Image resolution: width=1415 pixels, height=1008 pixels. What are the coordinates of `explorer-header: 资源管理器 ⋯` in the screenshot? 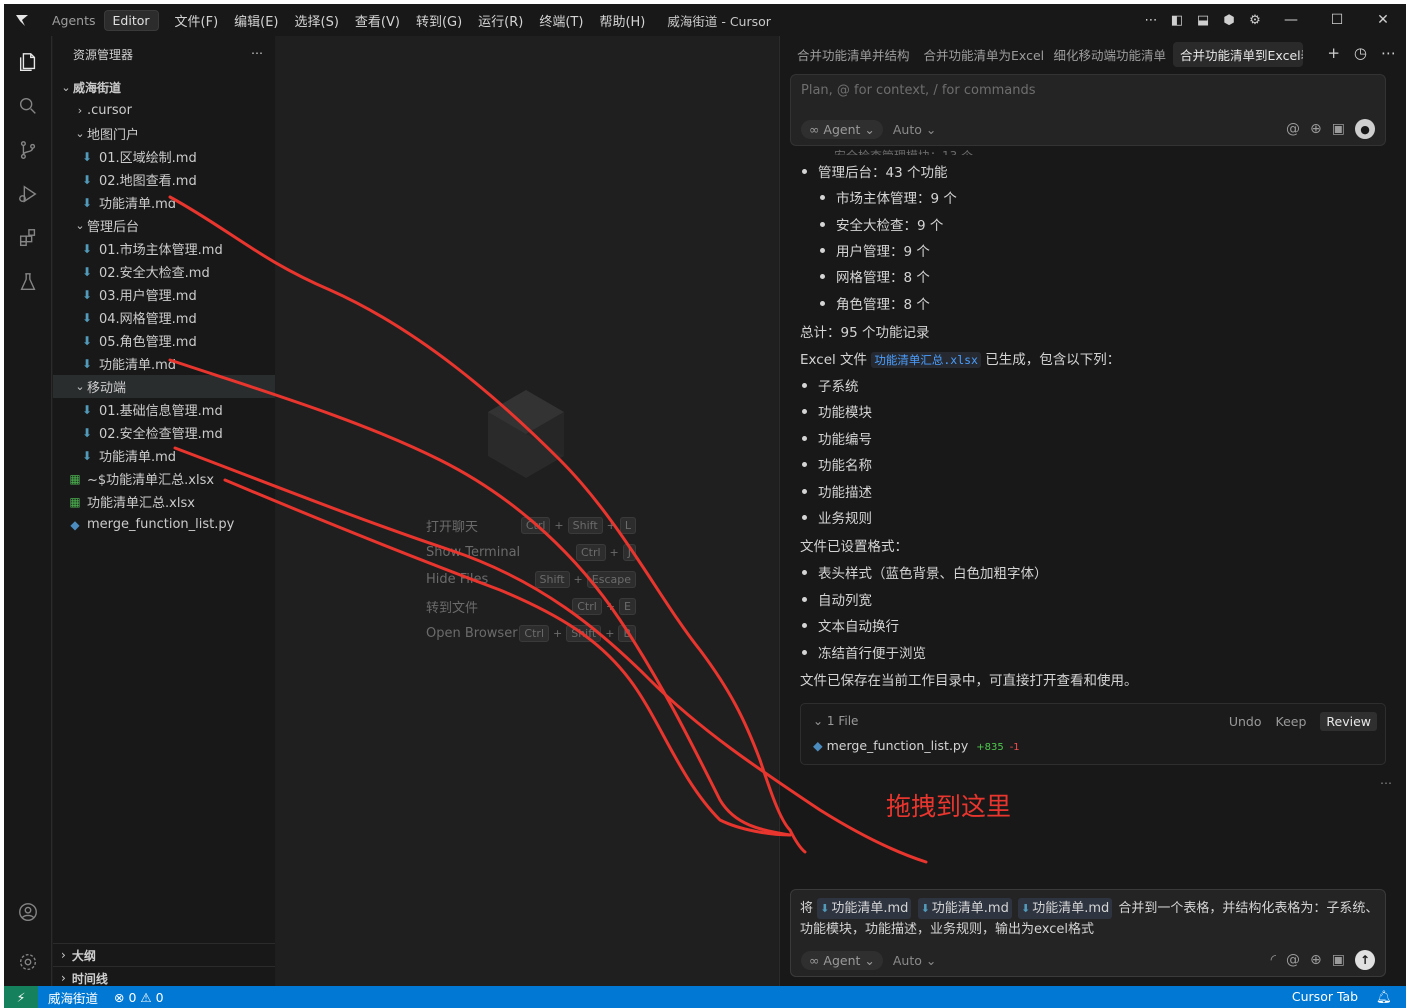 It's located at (164, 54).